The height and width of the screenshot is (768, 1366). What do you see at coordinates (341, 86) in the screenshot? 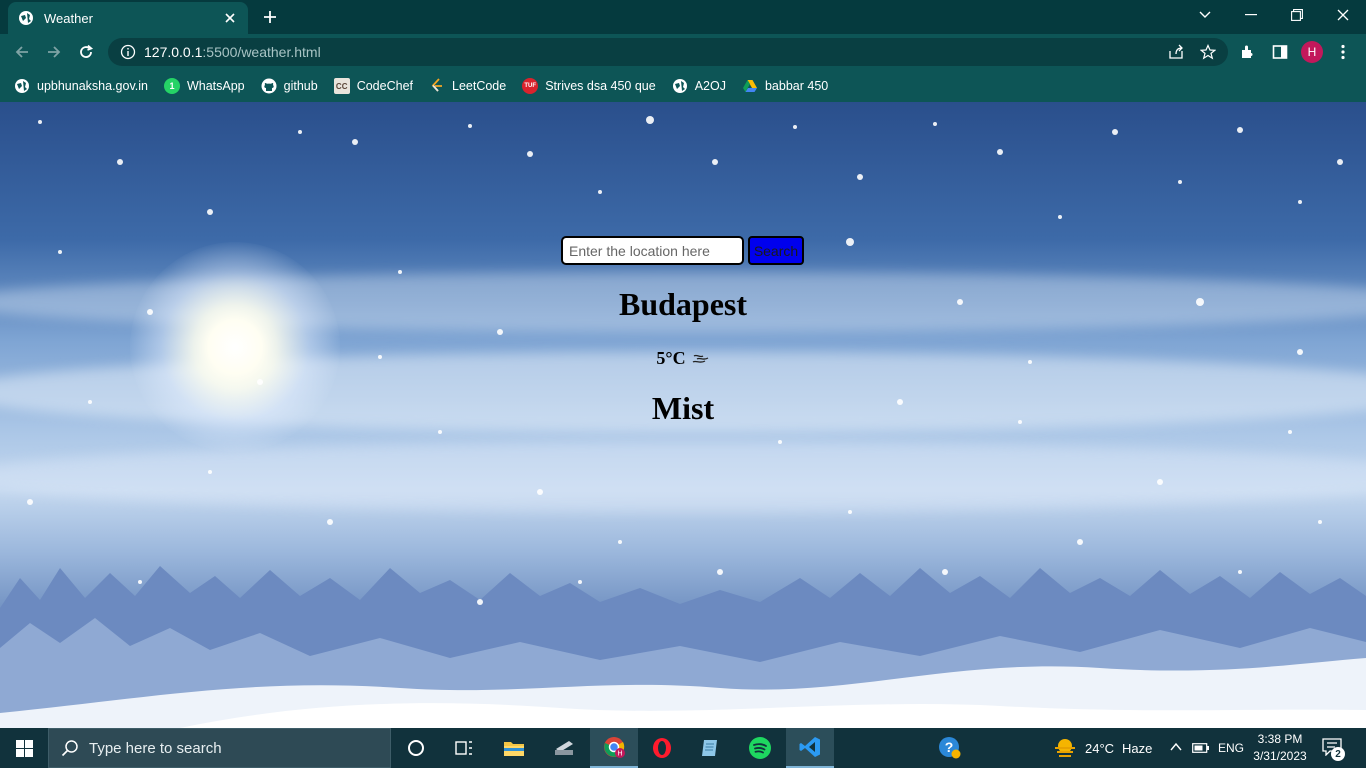
I see `codechef-icon: CC` at bounding box center [341, 86].